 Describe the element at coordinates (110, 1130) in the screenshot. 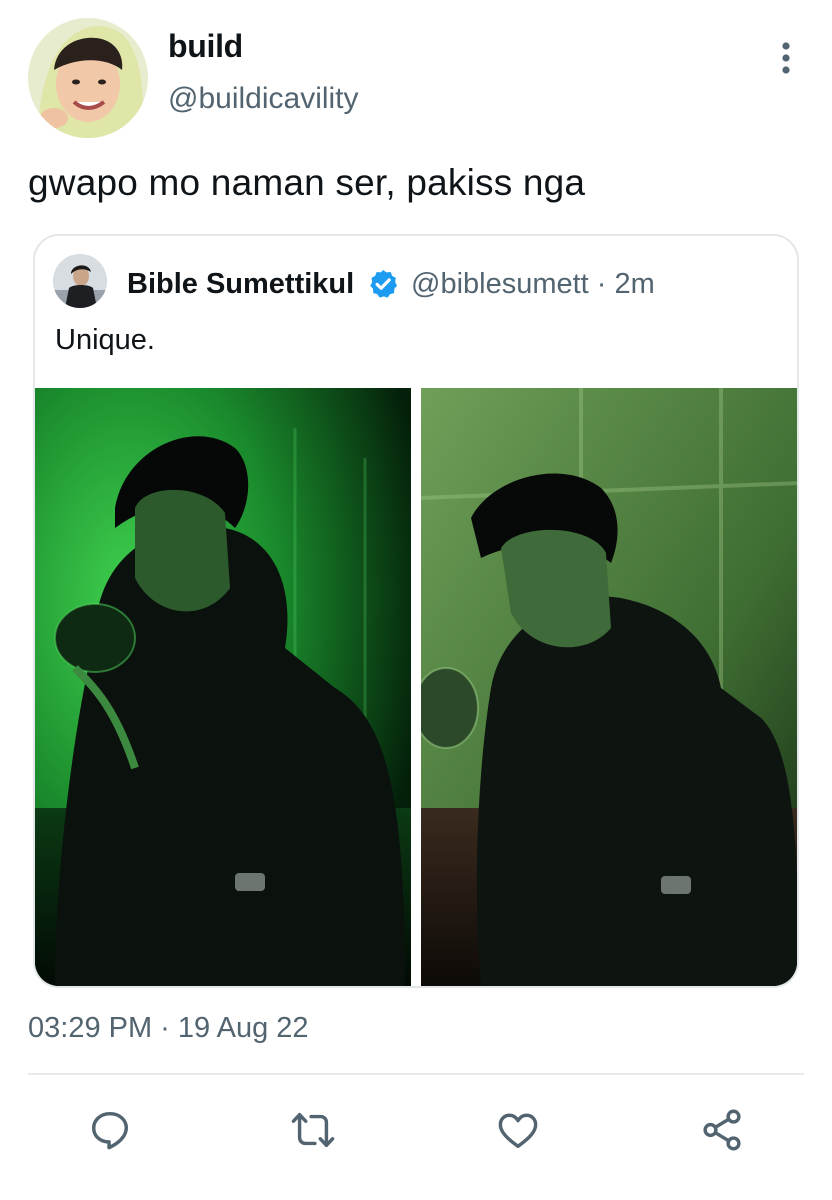

I see `reply-icon` at that location.